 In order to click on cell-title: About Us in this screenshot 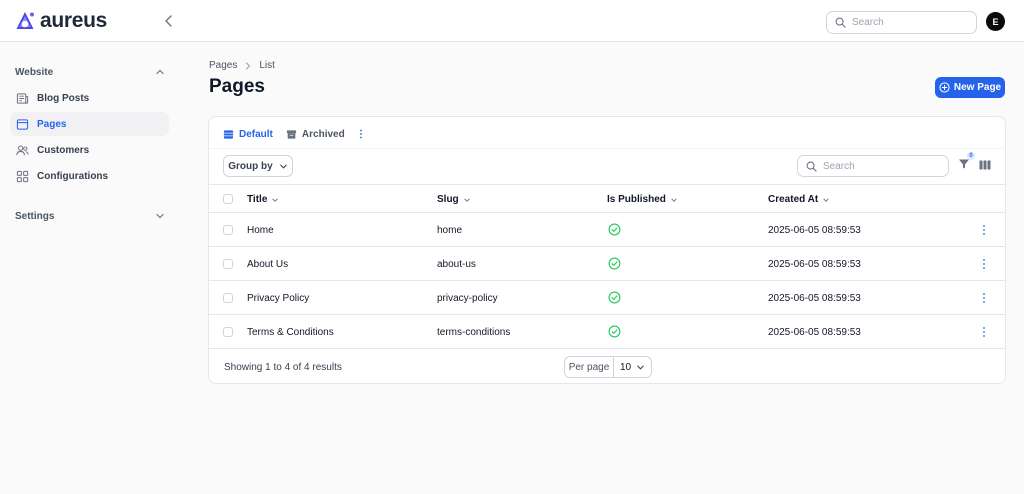, I will do `click(268, 264)`.